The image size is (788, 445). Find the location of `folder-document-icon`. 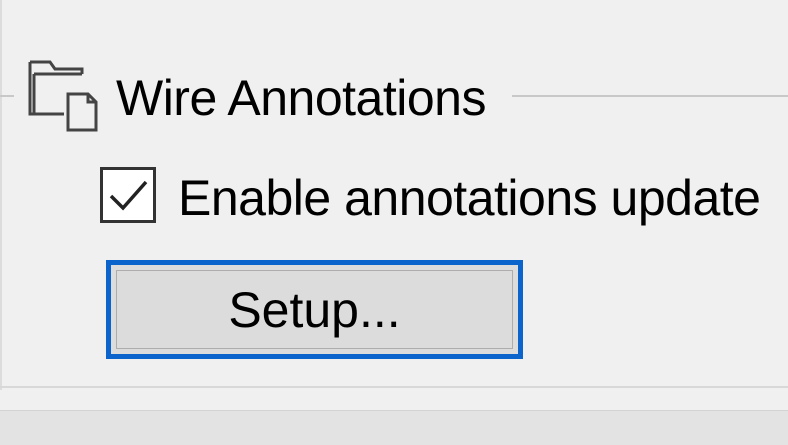

folder-document-icon is located at coordinates (66, 94).